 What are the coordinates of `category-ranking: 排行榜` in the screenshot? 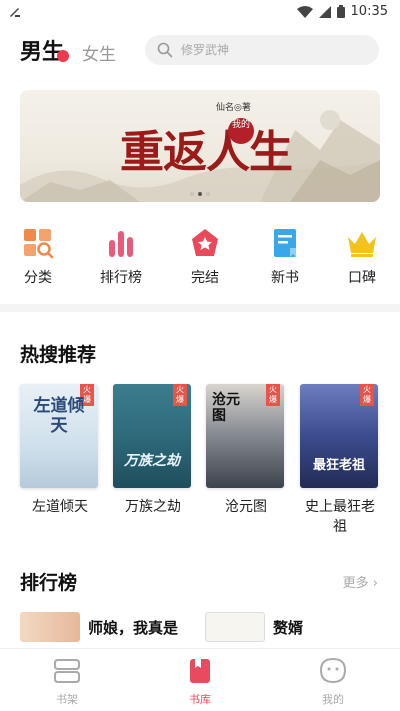 It's located at (121, 256).